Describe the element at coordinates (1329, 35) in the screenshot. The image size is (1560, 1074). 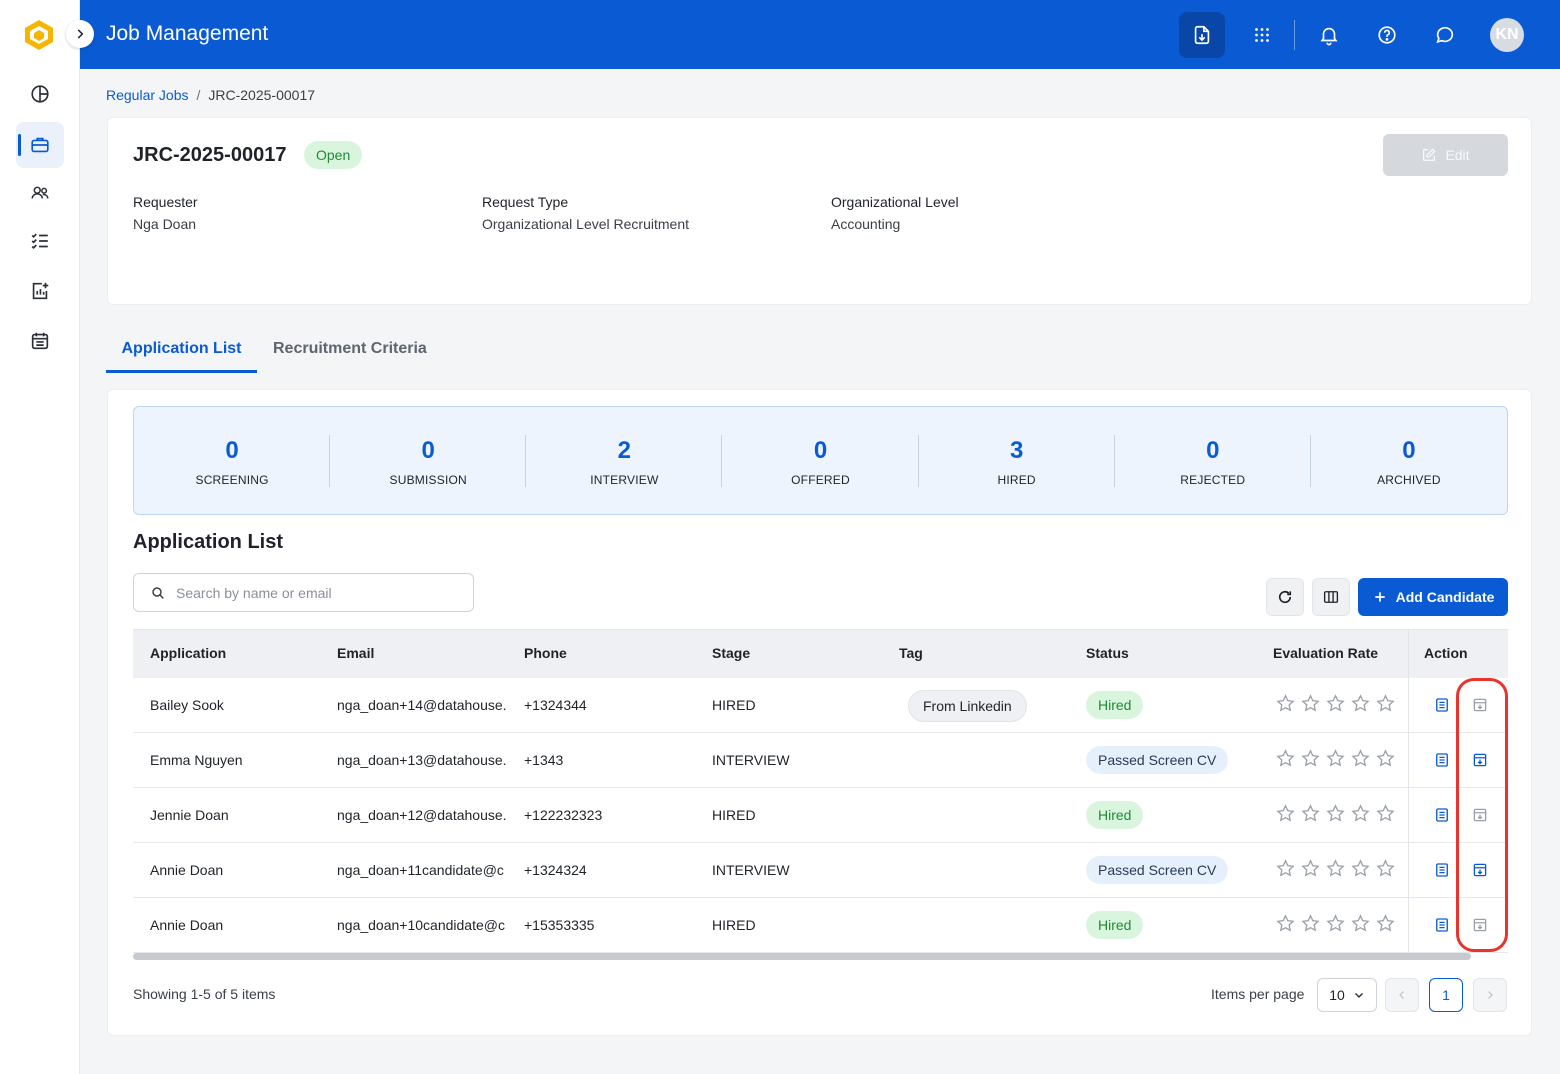
I see `notifications-button` at that location.